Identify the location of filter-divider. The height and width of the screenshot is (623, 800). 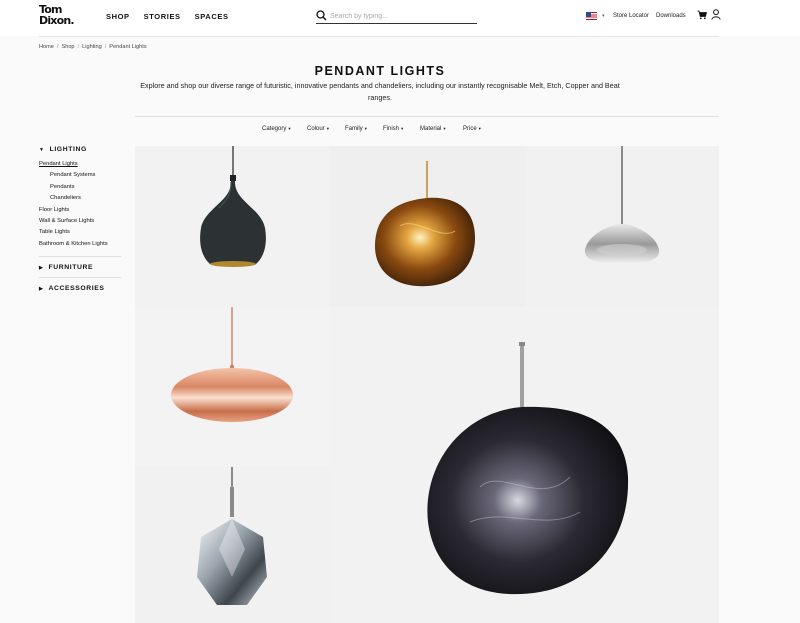
(427, 116).